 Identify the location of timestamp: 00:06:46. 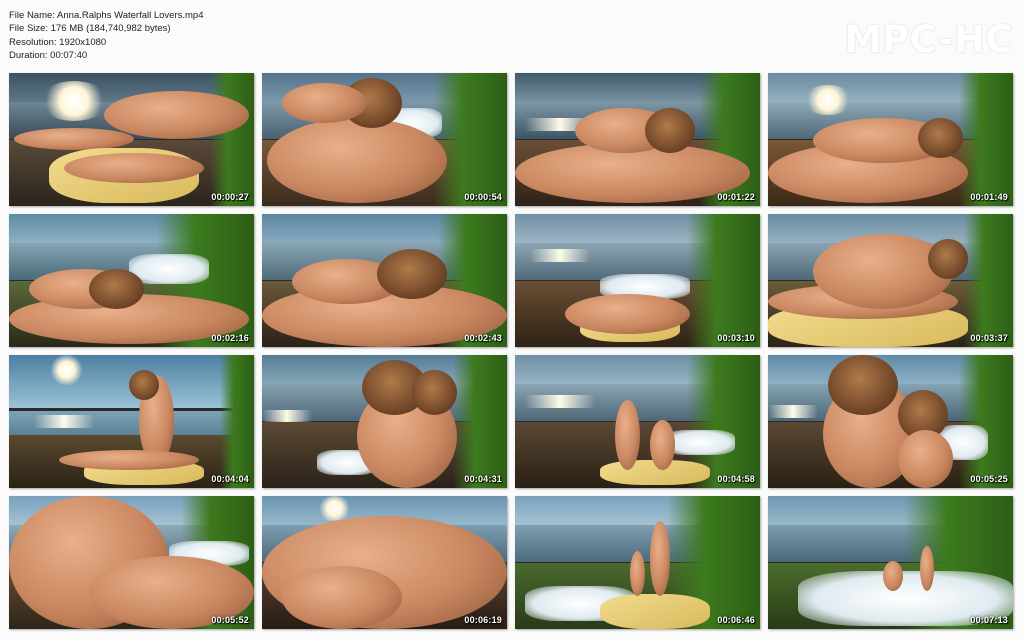
(736, 620).